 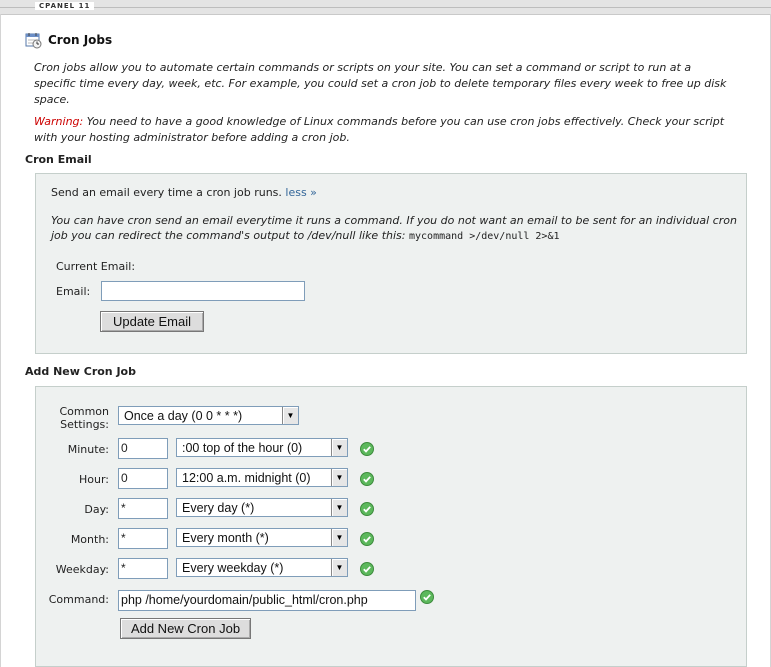 I want to click on day-input: *, so click(x=143, y=508).